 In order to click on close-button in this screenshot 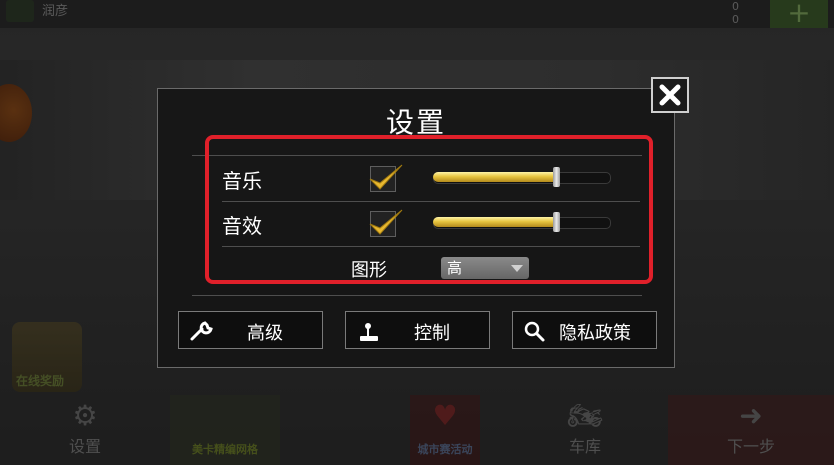, I will do `click(670, 95)`.